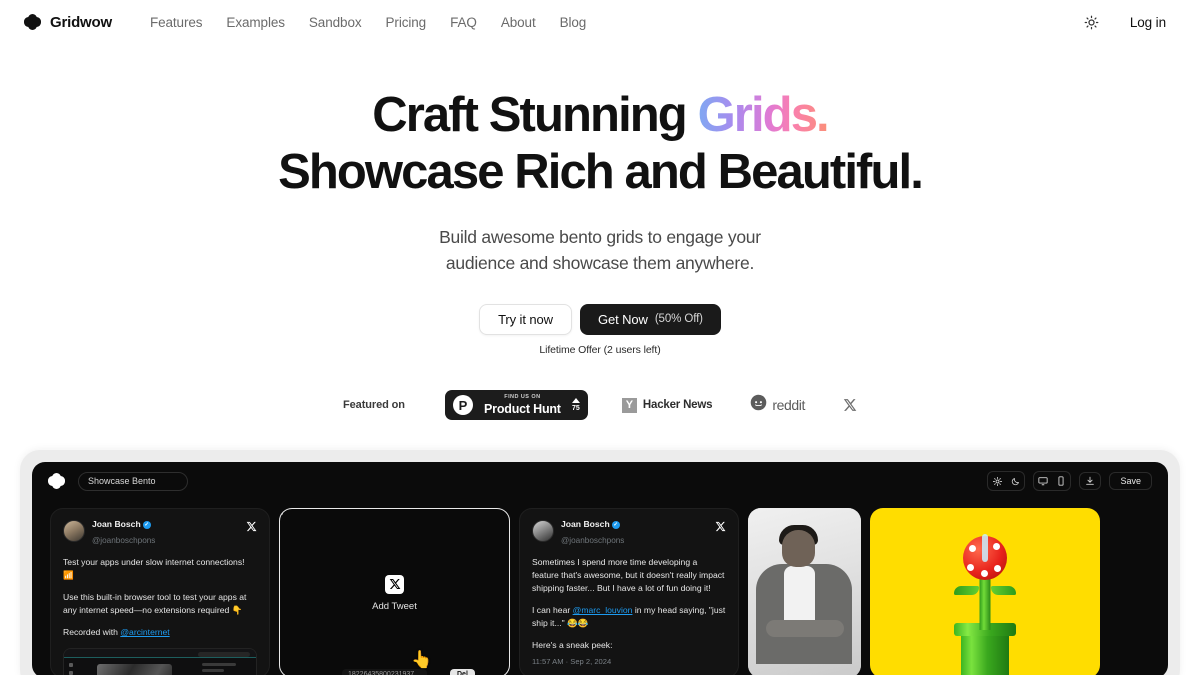 The height and width of the screenshot is (675, 1200). Describe the element at coordinates (518, 22) in the screenshot. I see `nav-link-about: About` at that location.